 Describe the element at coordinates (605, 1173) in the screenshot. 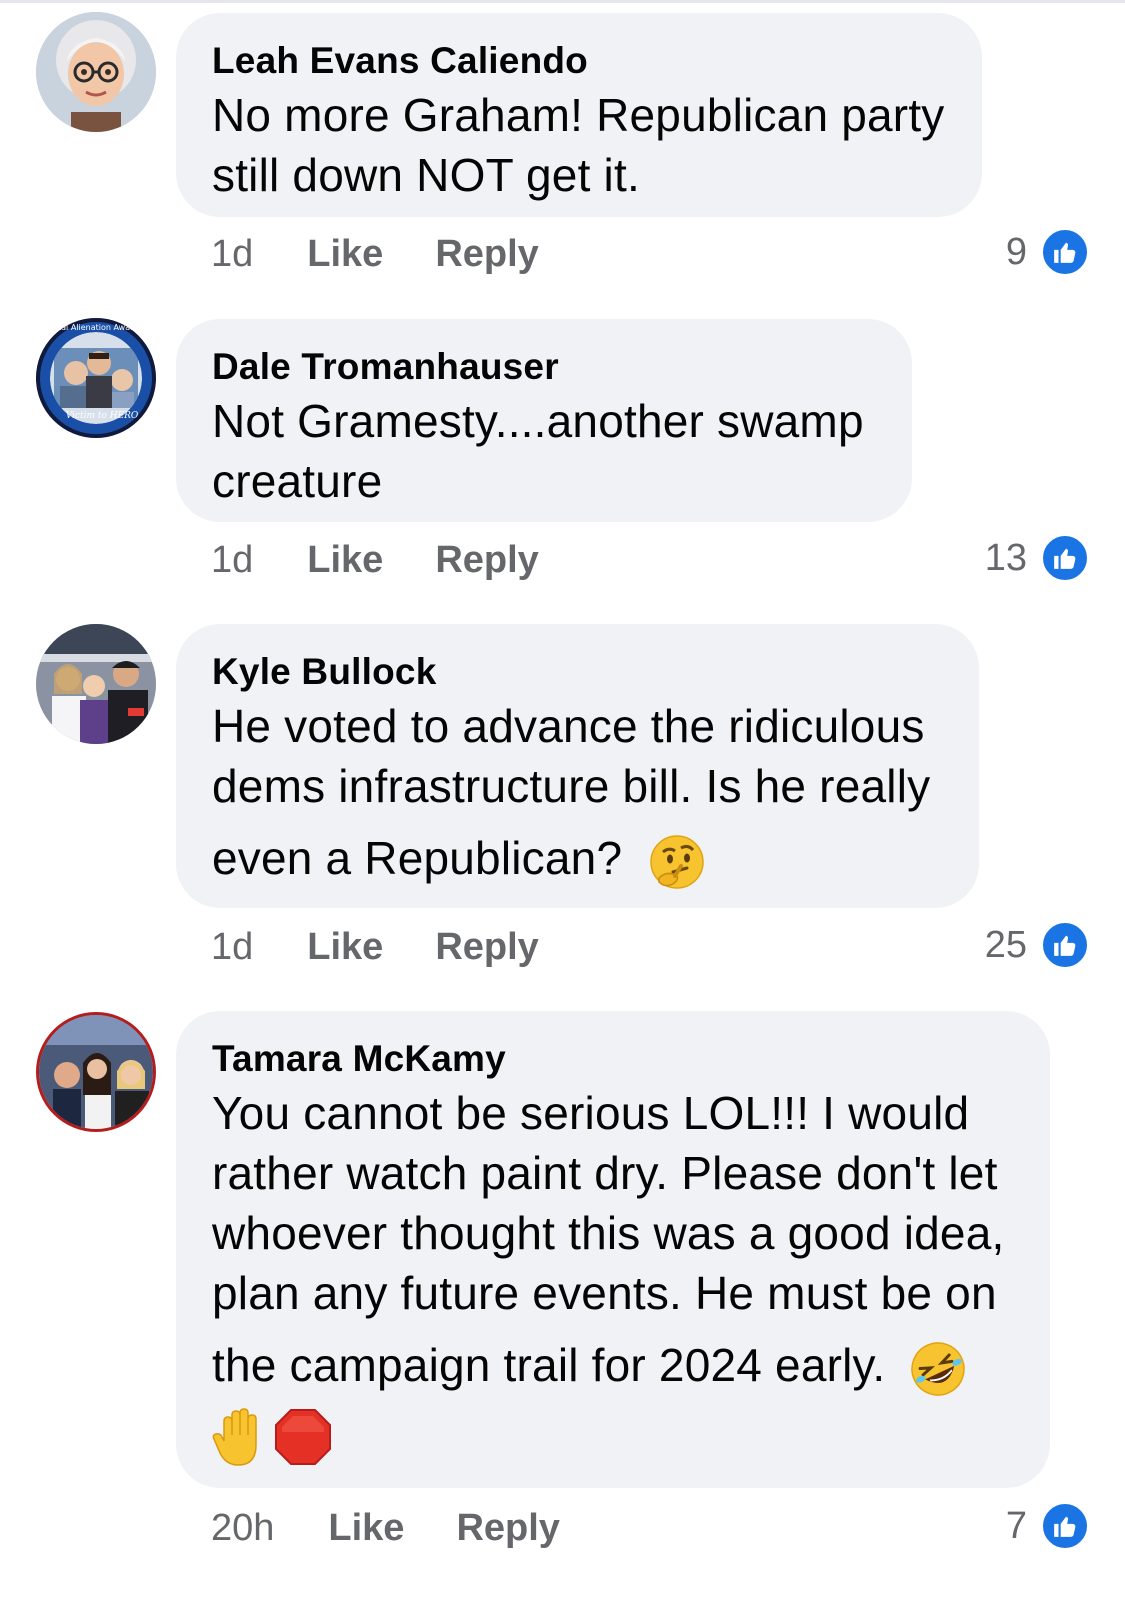

I see `comment-text-line: rather watch paint dry. Please don't let` at that location.